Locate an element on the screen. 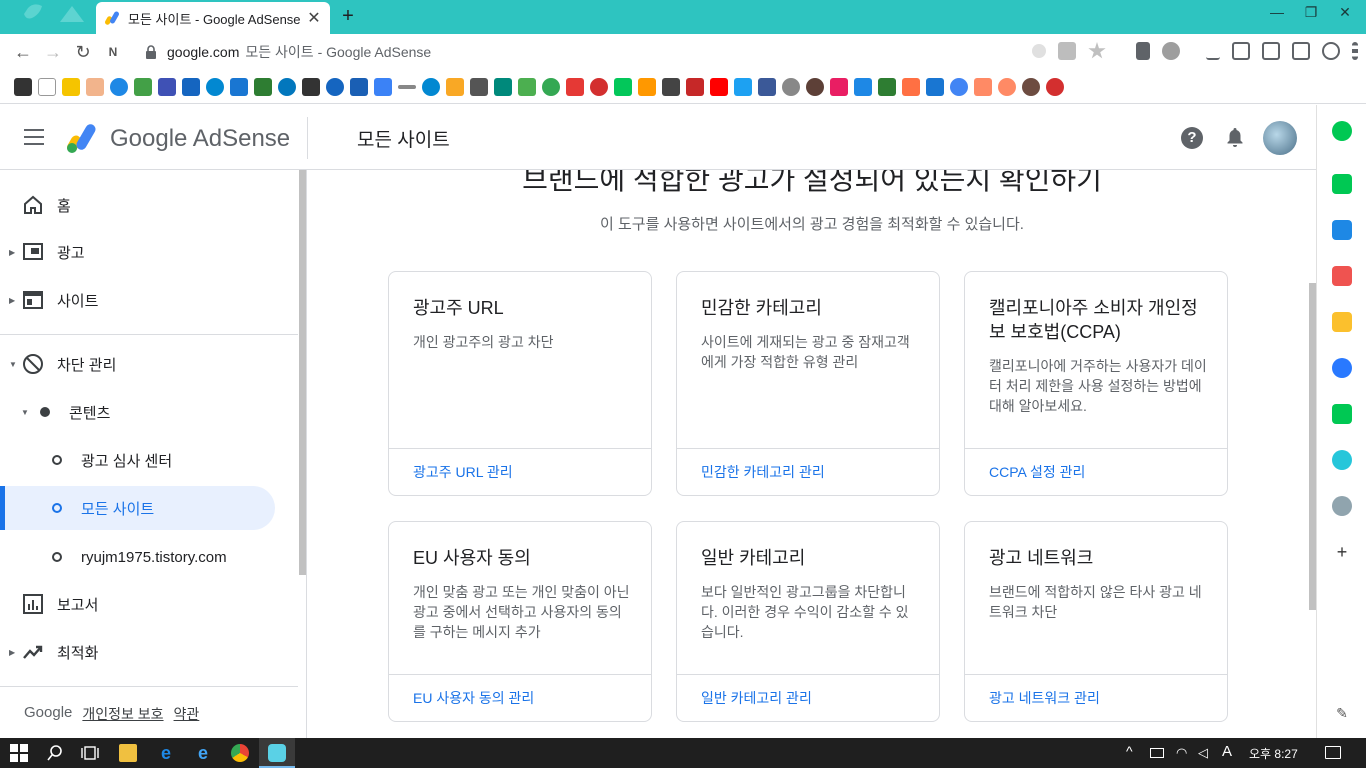 Image resolution: width=1366 pixels, height=768 pixels. facebook-icon is located at coordinates (767, 86).